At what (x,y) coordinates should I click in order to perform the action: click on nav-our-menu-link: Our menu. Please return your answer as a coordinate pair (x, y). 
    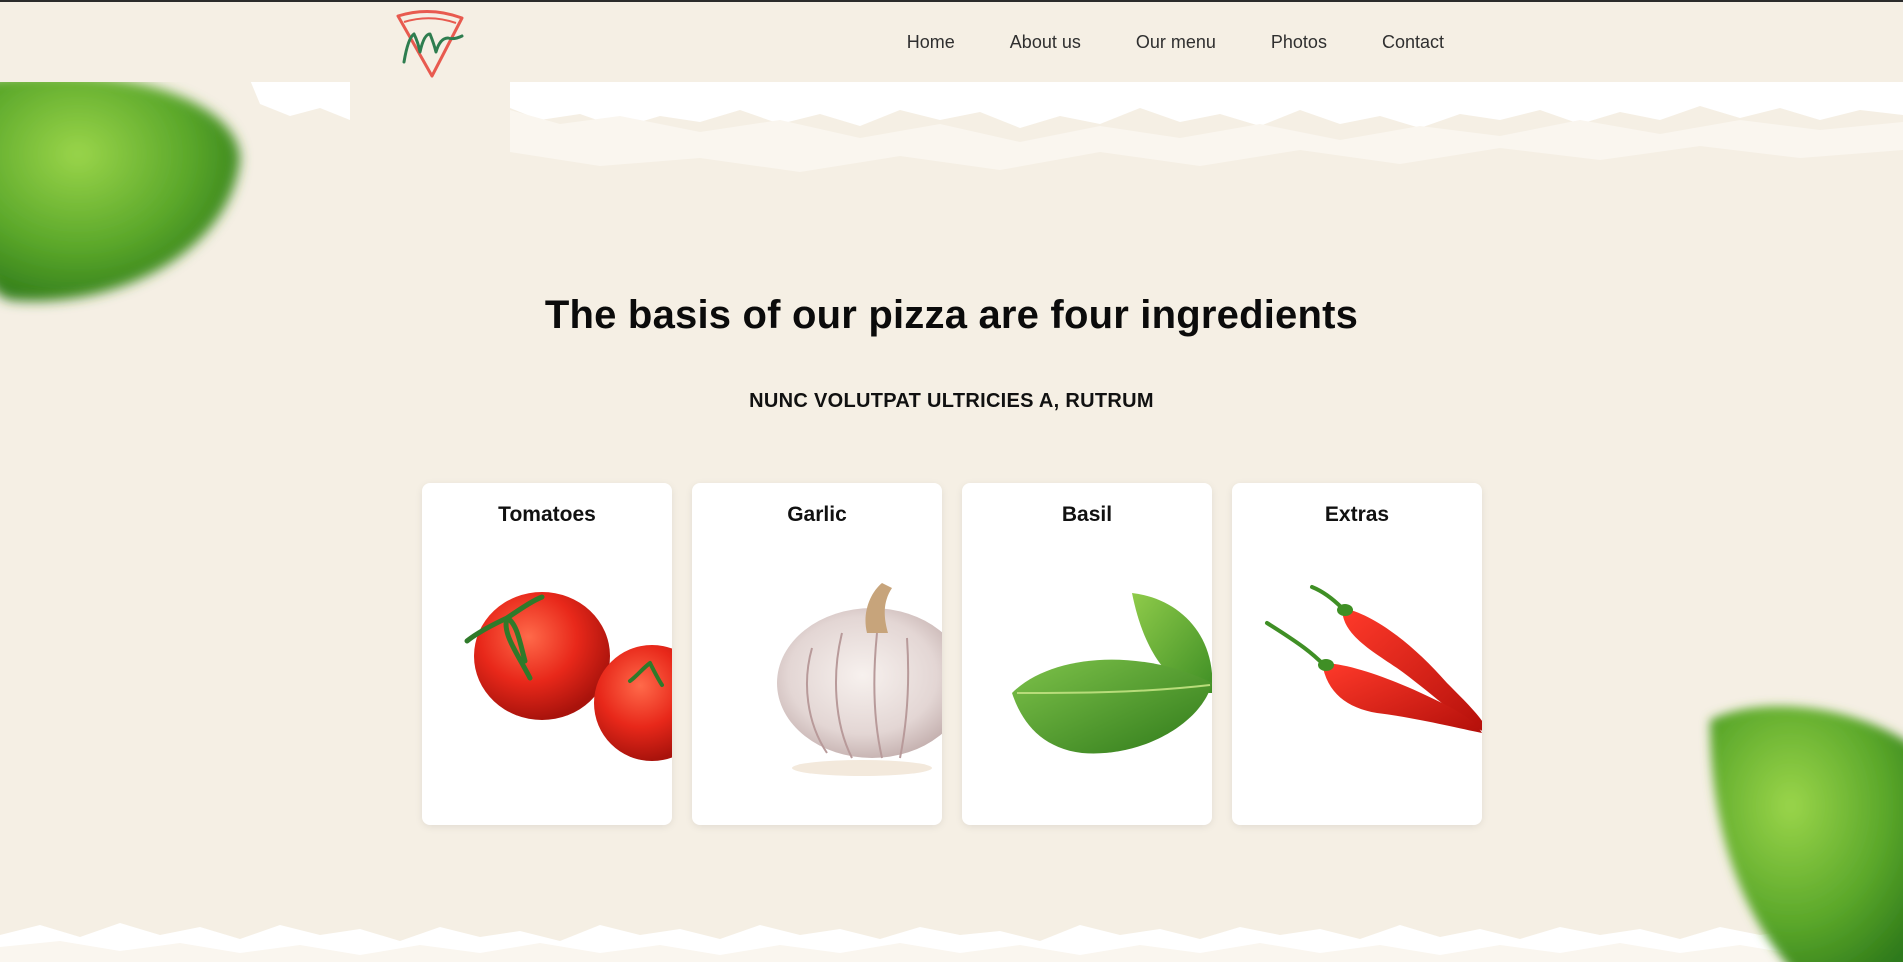
    Looking at the image, I should click on (1176, 42).